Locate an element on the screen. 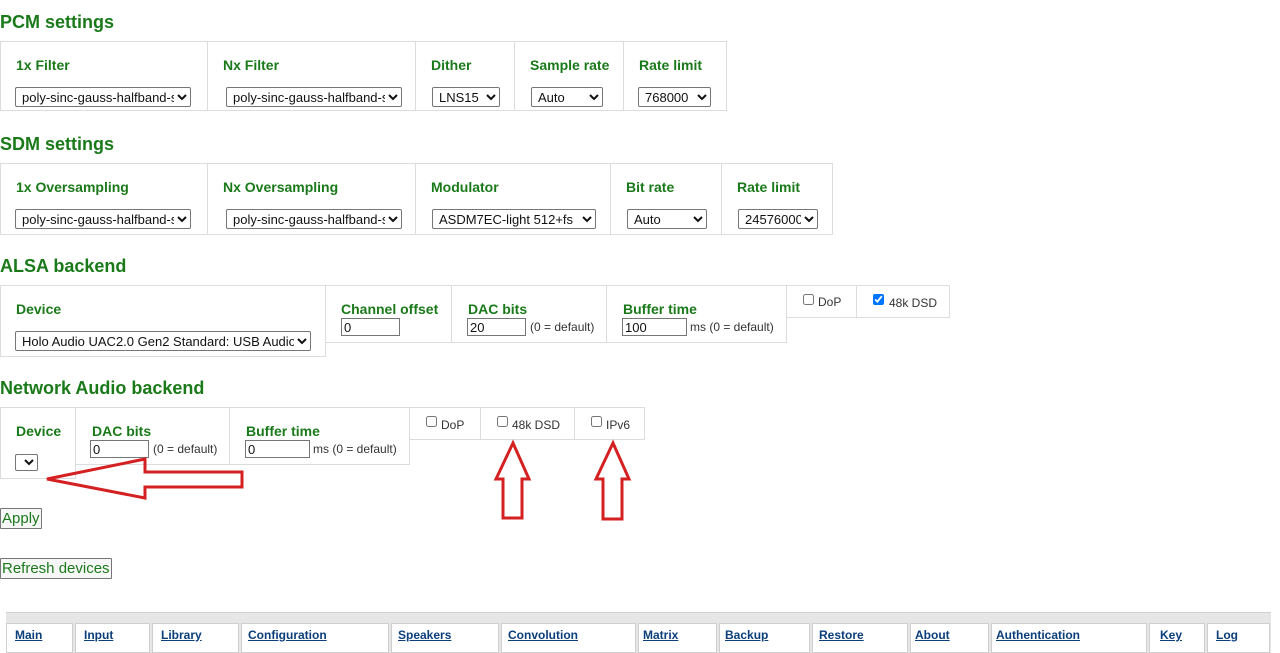  network-dac-bits-cell: DAC bits (0 = default) is located at coordinates (152, 436).